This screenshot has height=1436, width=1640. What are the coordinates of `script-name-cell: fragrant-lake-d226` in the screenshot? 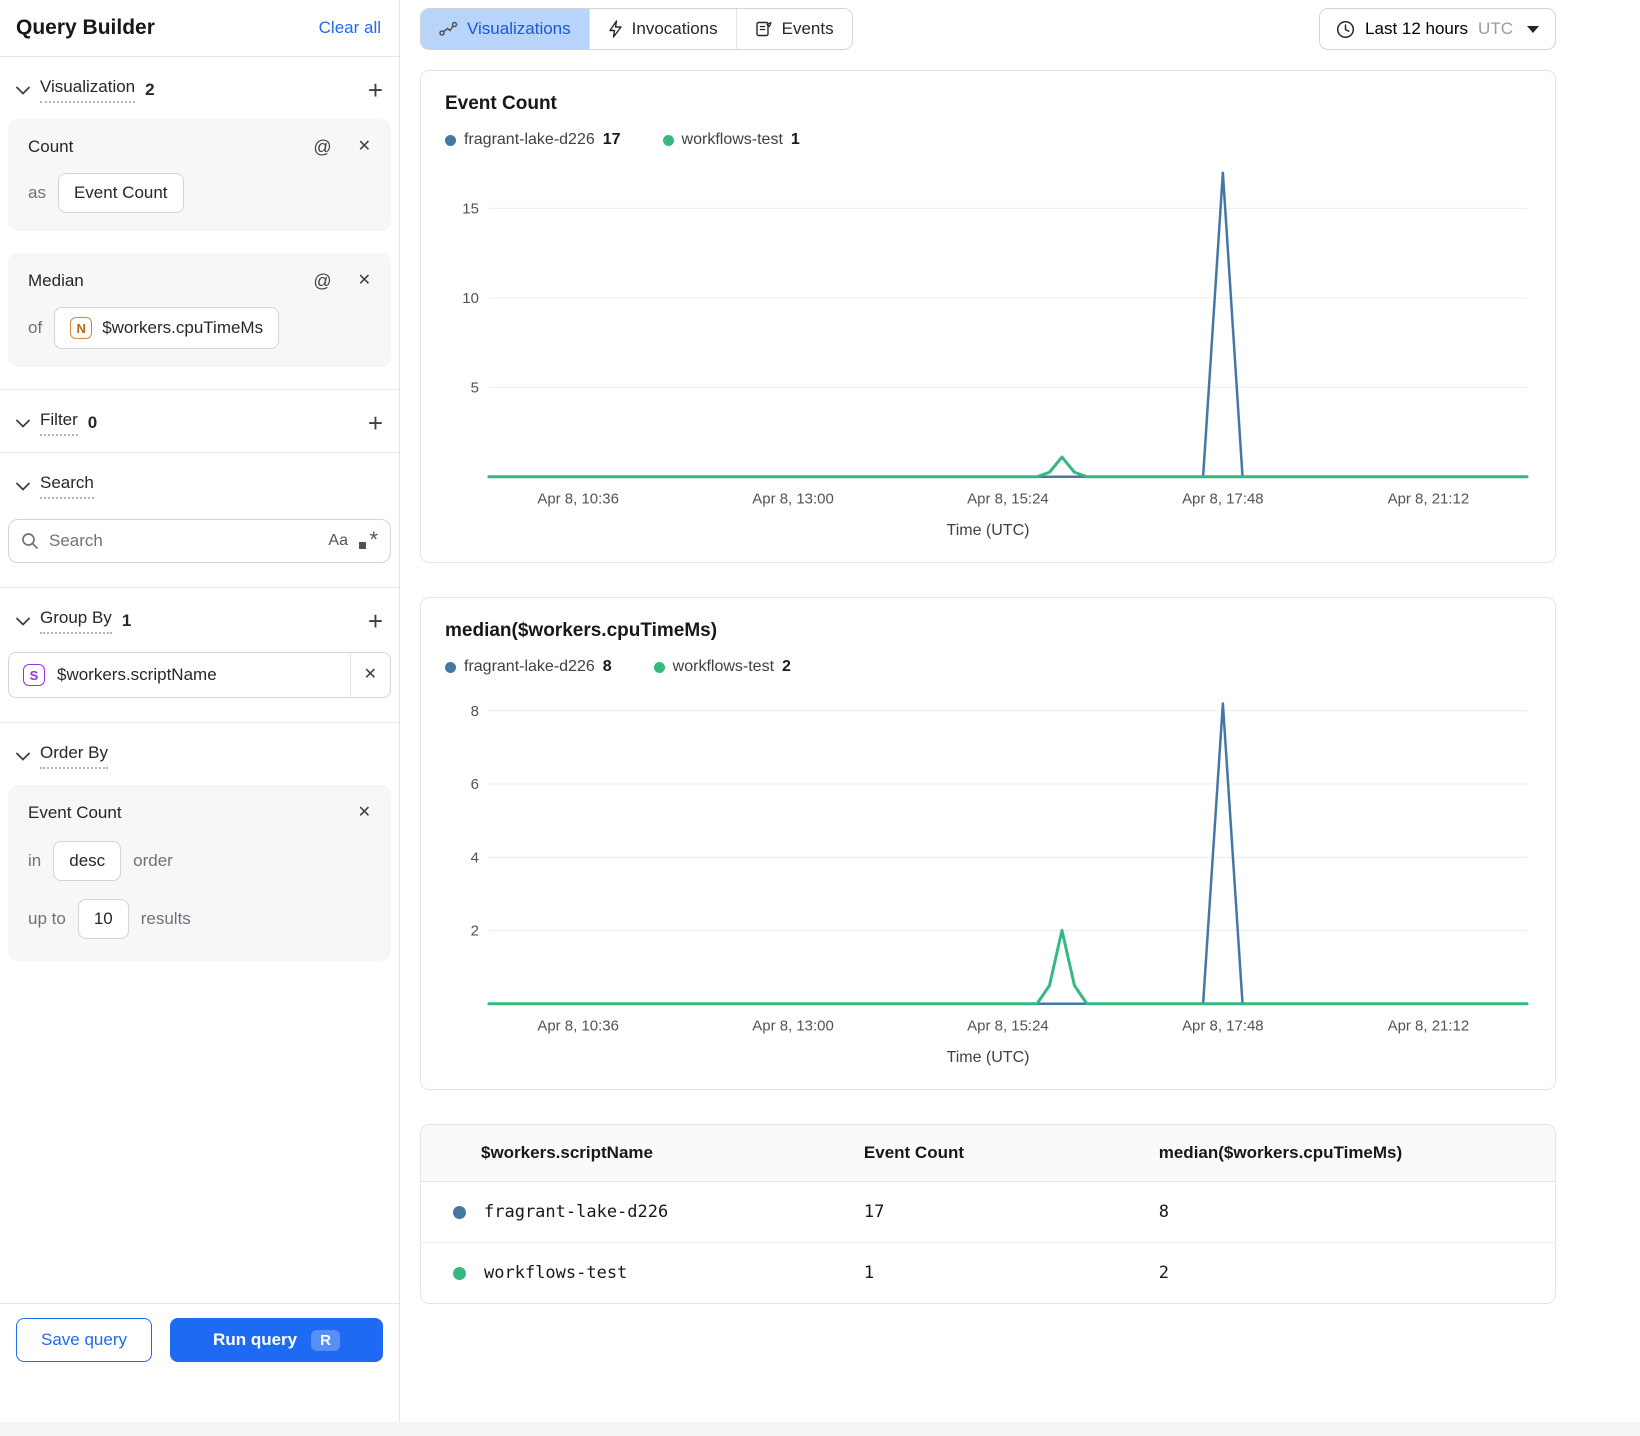 It's located at (636, 1212).